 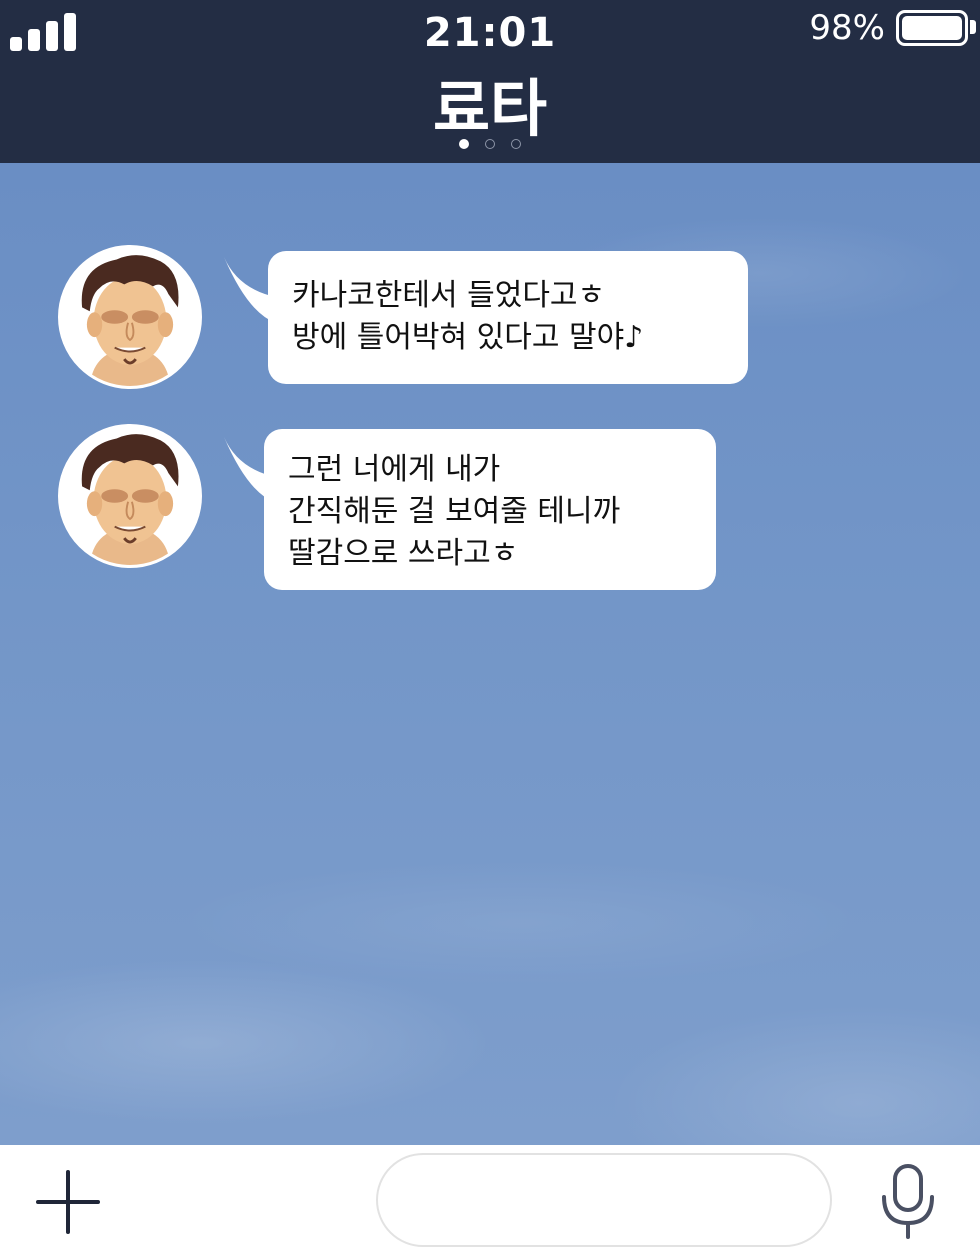 What do you see at coordinates (403, 553) in the screenshot?
I see `message-line: 딸감으로 쓰라고ㅎ` at bounding box center [403, 553].